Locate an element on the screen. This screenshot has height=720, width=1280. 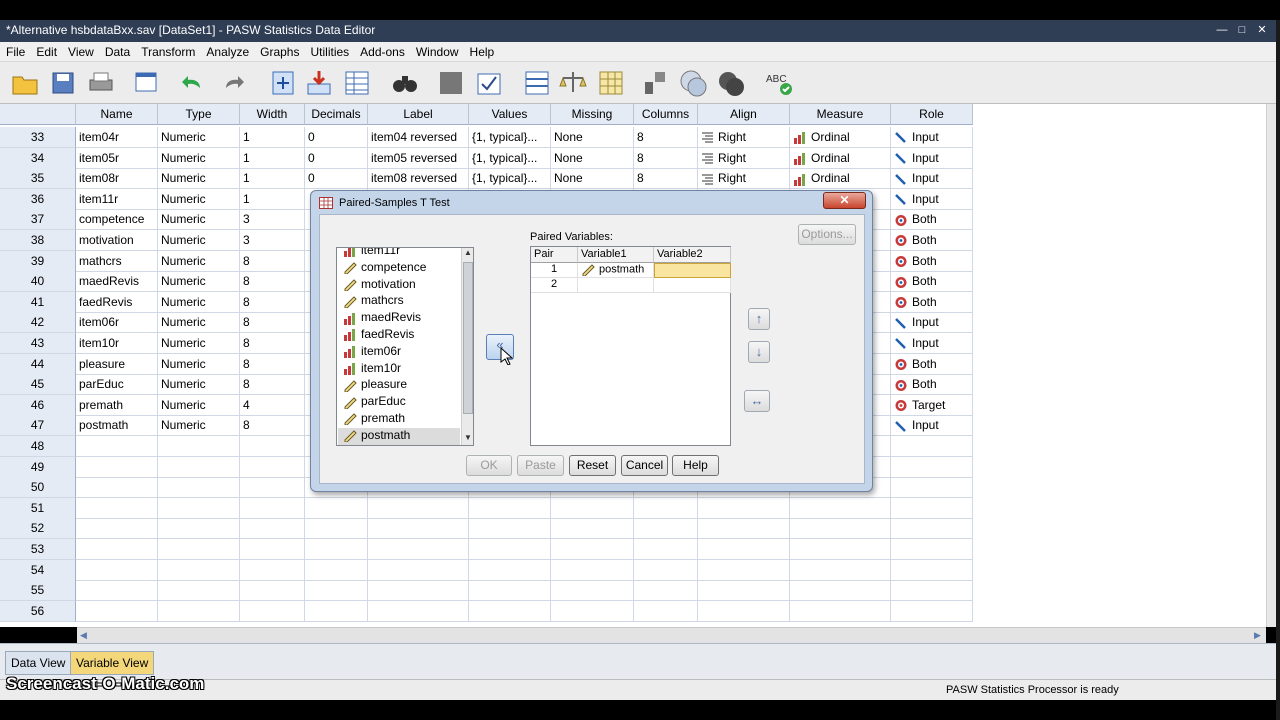
open-icon is located at coordinates (25, 83).